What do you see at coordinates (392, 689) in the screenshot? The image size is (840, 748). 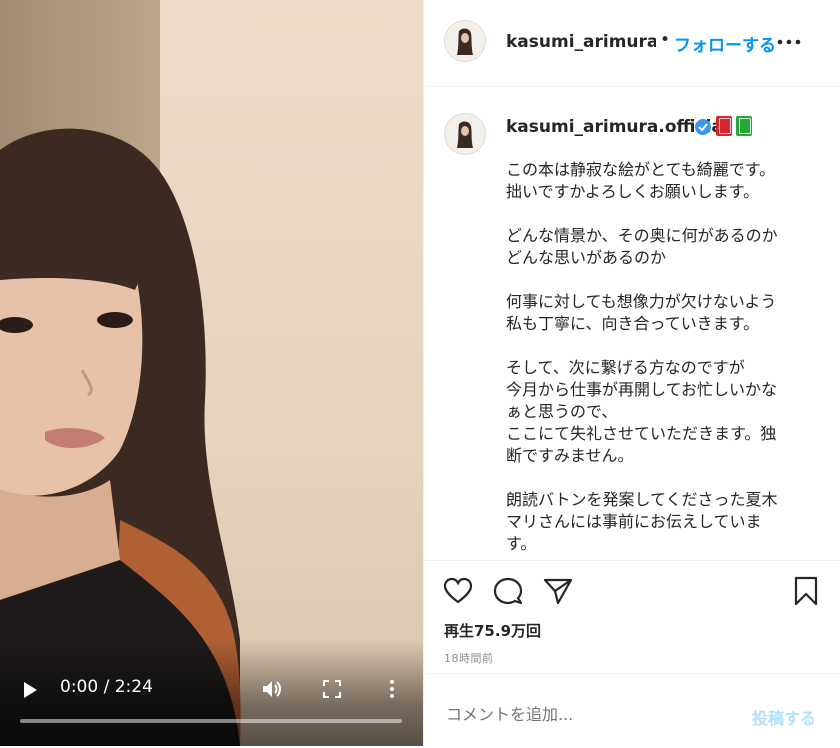 I see `video-more-options-icon` at bounding box center [392, 689].